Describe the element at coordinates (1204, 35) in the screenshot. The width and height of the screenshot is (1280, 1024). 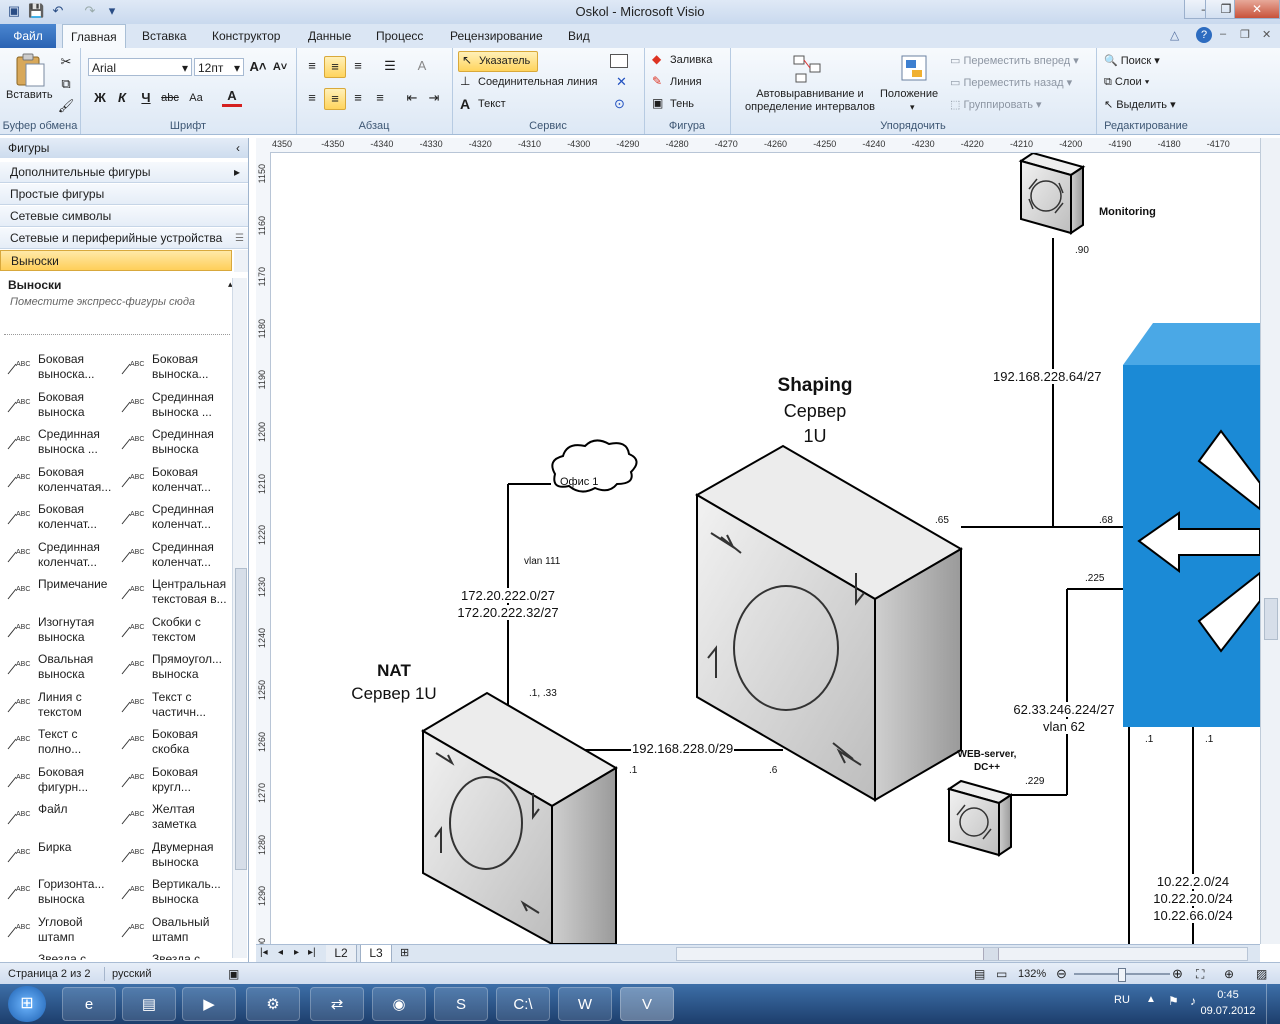
I see `help-icon: ?` at that location.